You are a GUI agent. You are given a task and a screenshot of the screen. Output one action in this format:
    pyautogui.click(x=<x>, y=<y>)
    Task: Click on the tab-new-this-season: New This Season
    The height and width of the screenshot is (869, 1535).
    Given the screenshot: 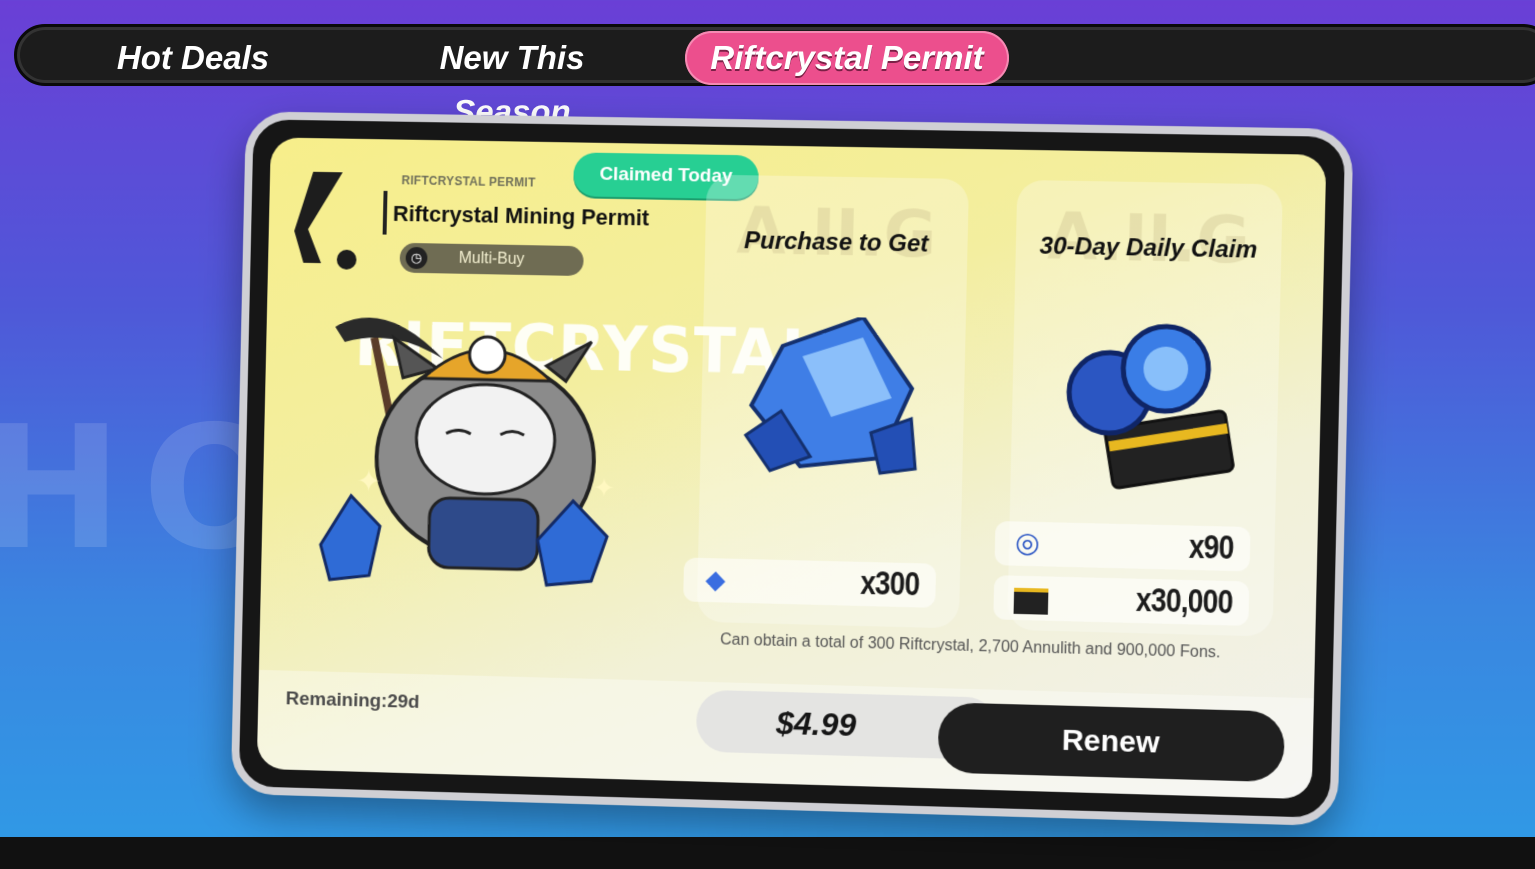 What is the action you would take?
    pyautogui.click(x=512, y=80)
    